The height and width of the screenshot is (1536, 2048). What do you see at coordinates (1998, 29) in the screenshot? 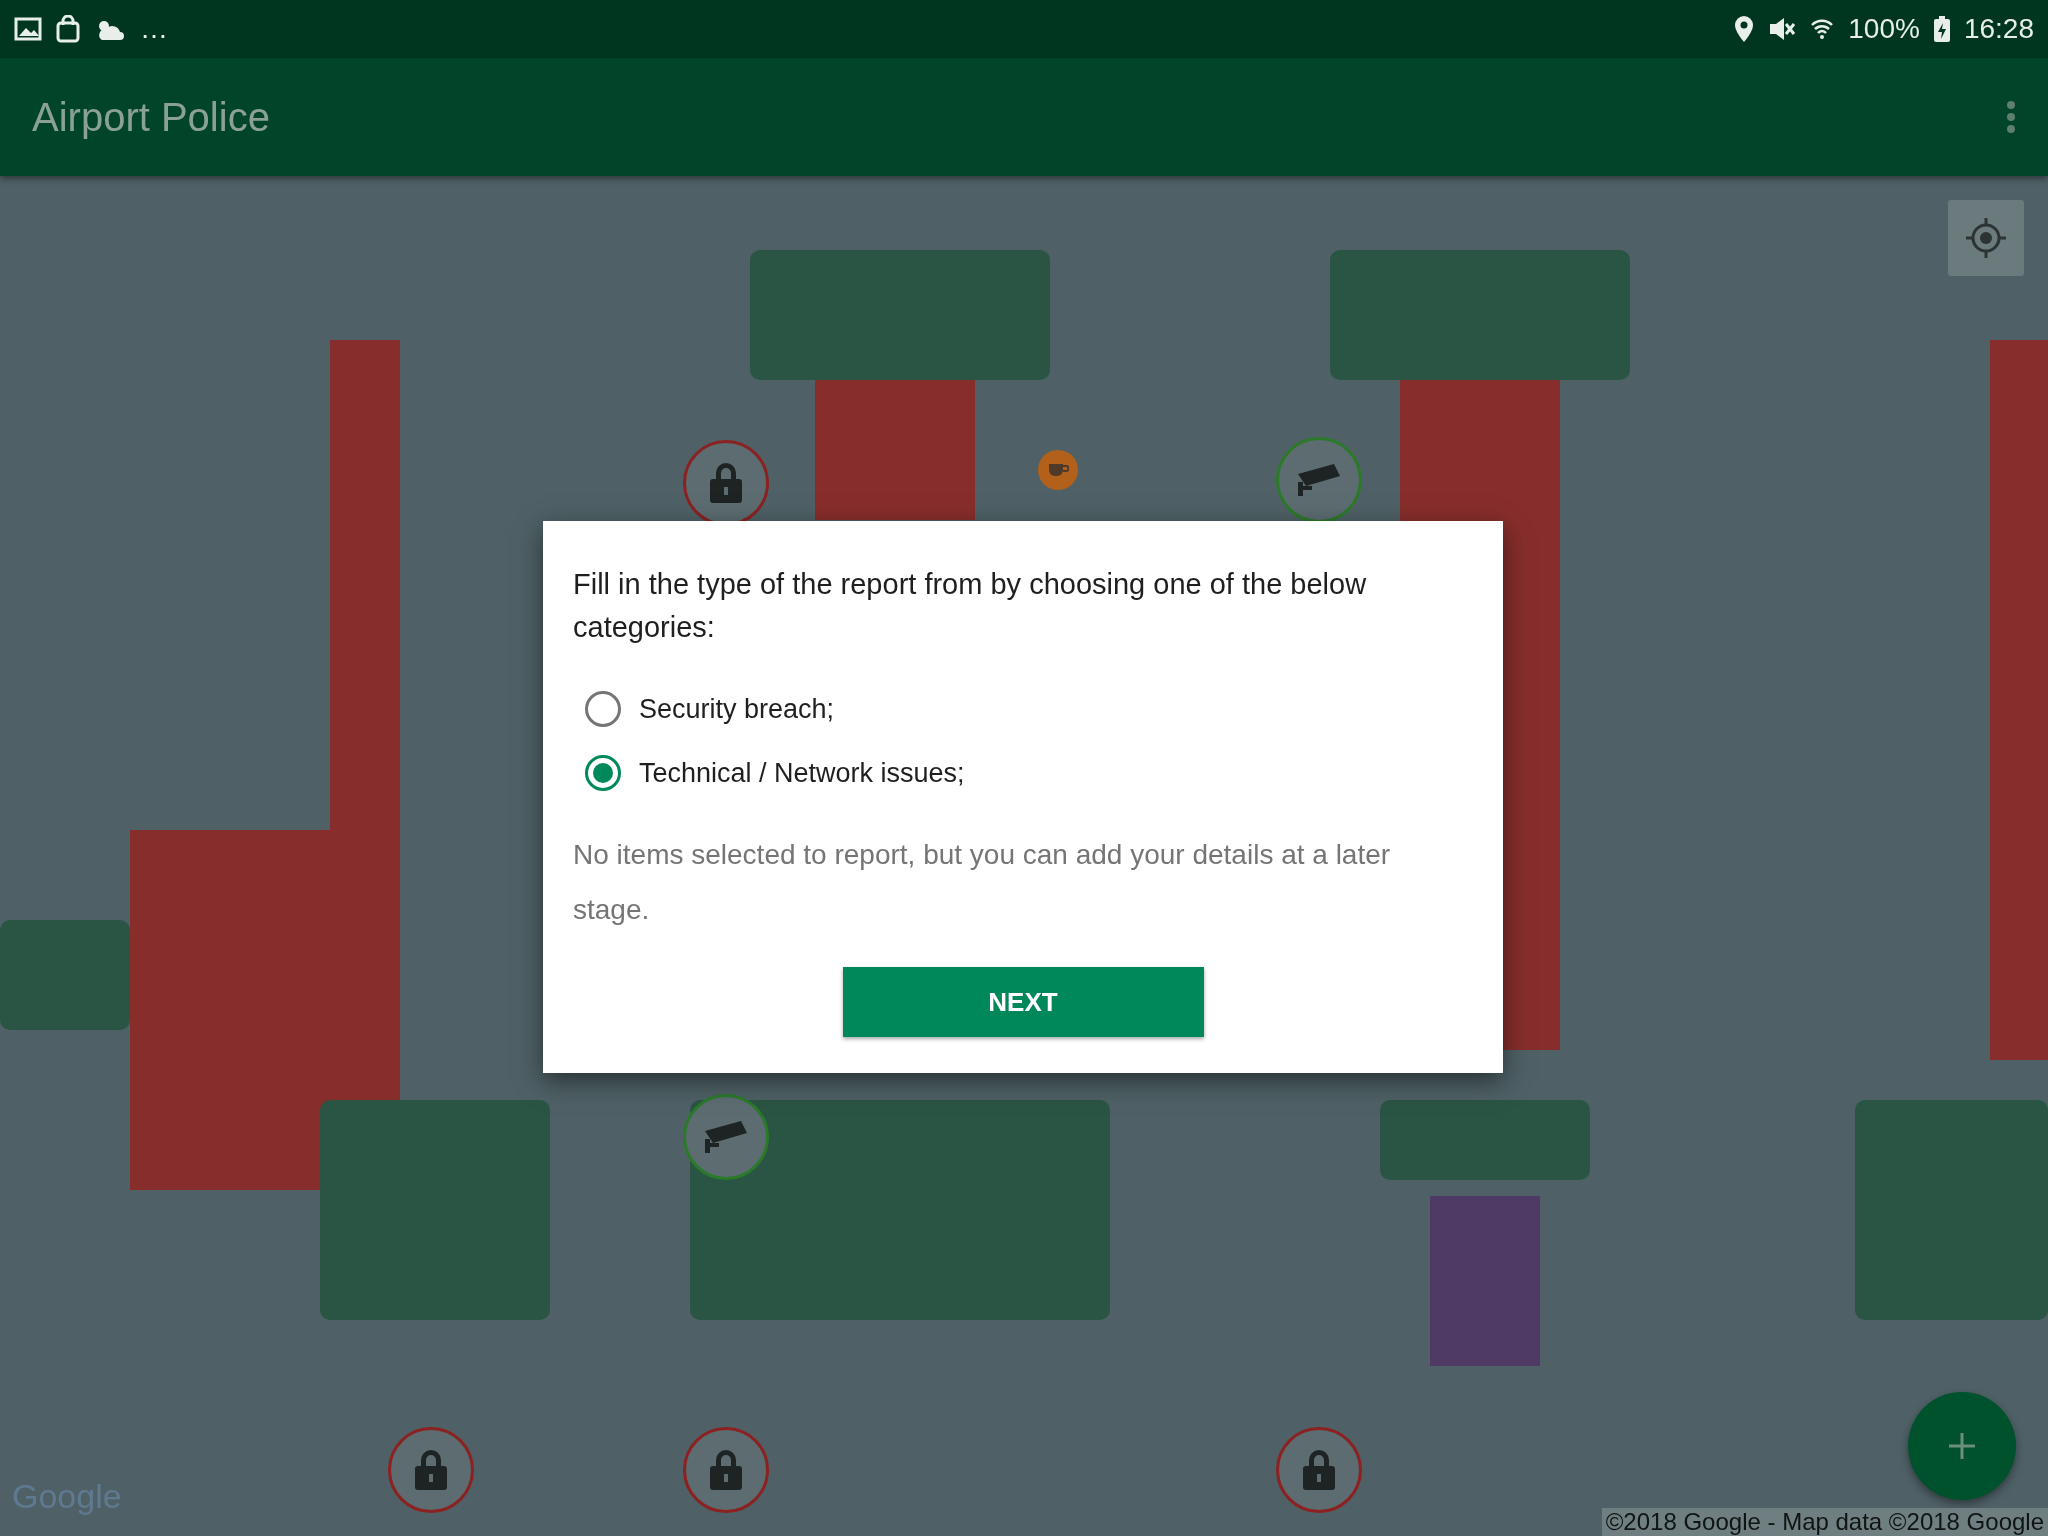
I see `clock-time: 16:28` at bounding box center [1998, 29].